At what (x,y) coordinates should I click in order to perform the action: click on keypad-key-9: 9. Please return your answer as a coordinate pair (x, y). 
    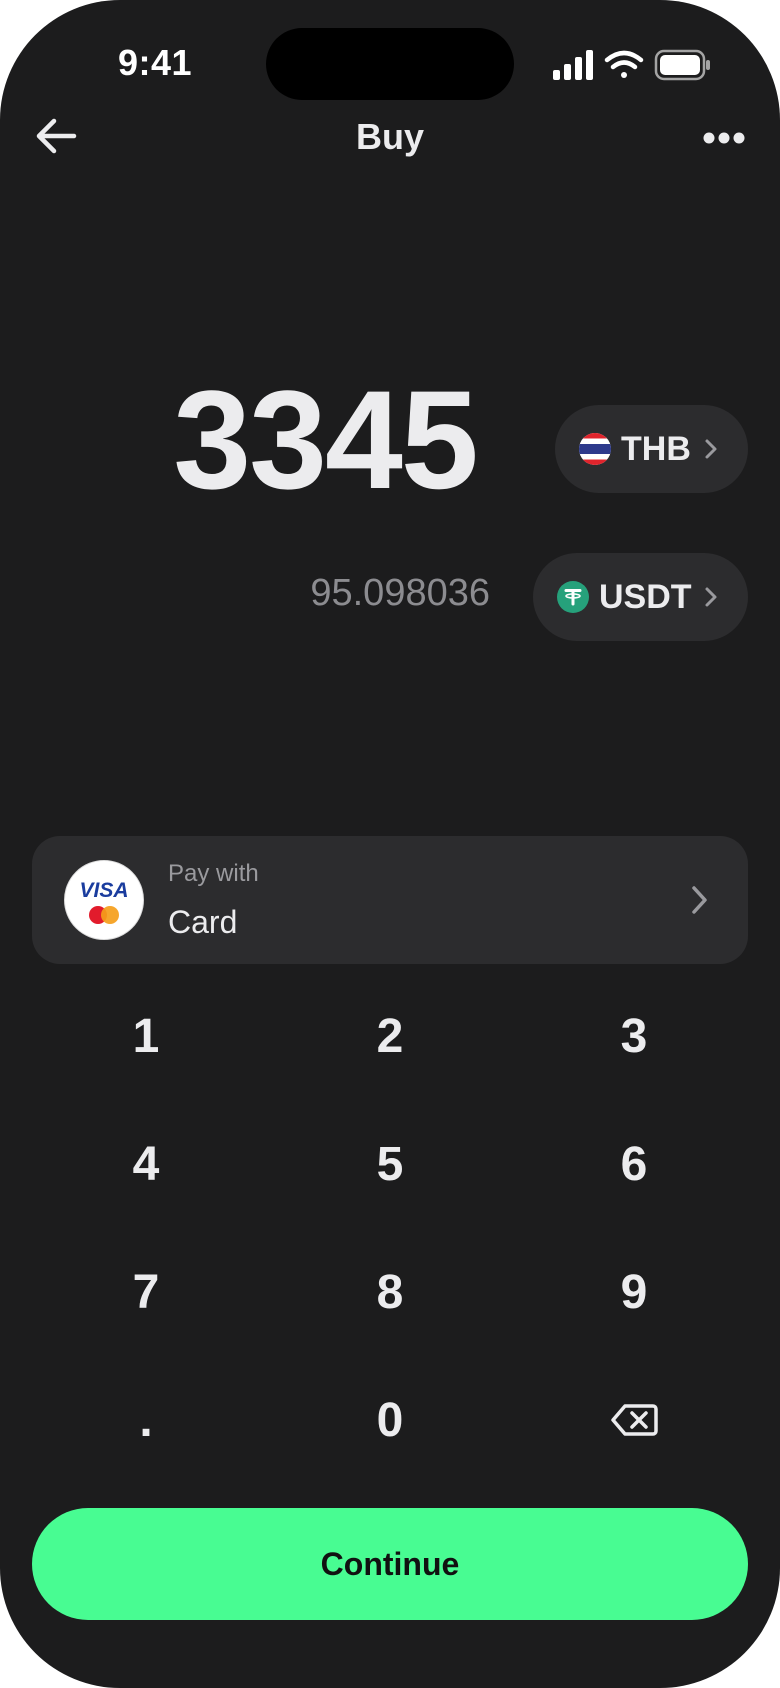
    Looking at the image, I should click on (634, 1292).